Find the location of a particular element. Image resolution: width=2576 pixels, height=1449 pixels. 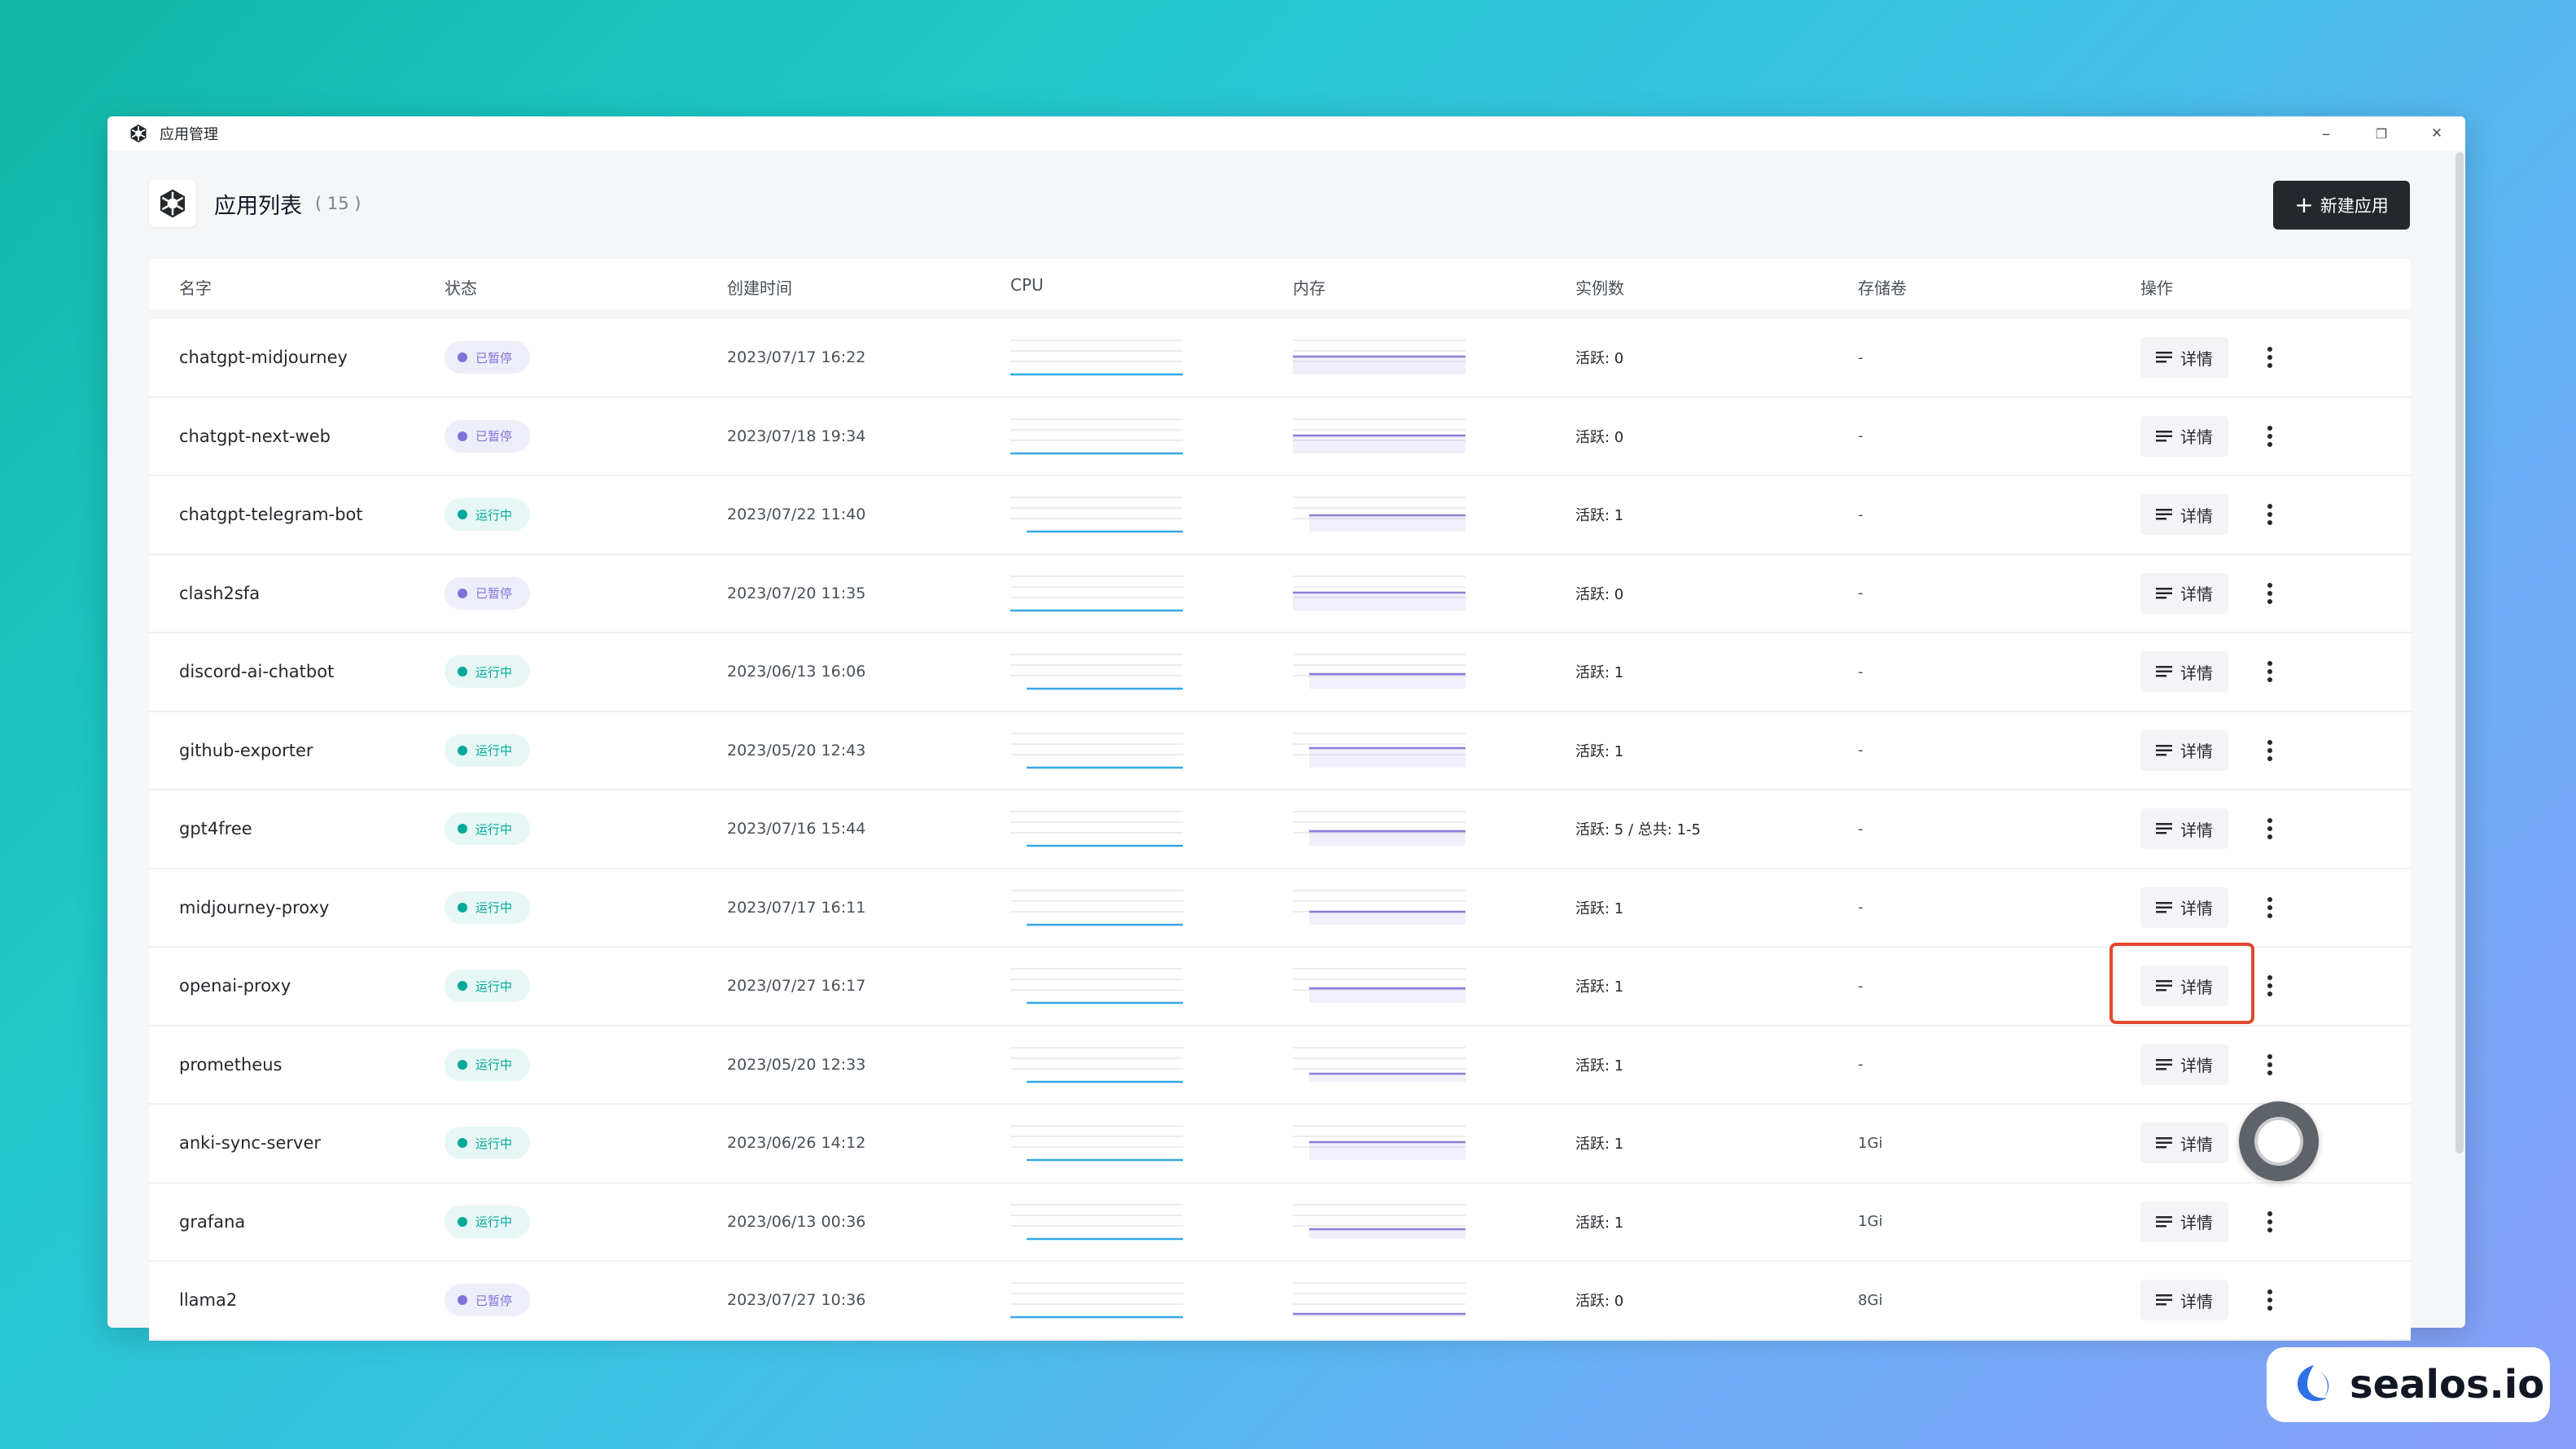

app-name: chatgpt-telegram-bot is located at coordinates (271, 514).